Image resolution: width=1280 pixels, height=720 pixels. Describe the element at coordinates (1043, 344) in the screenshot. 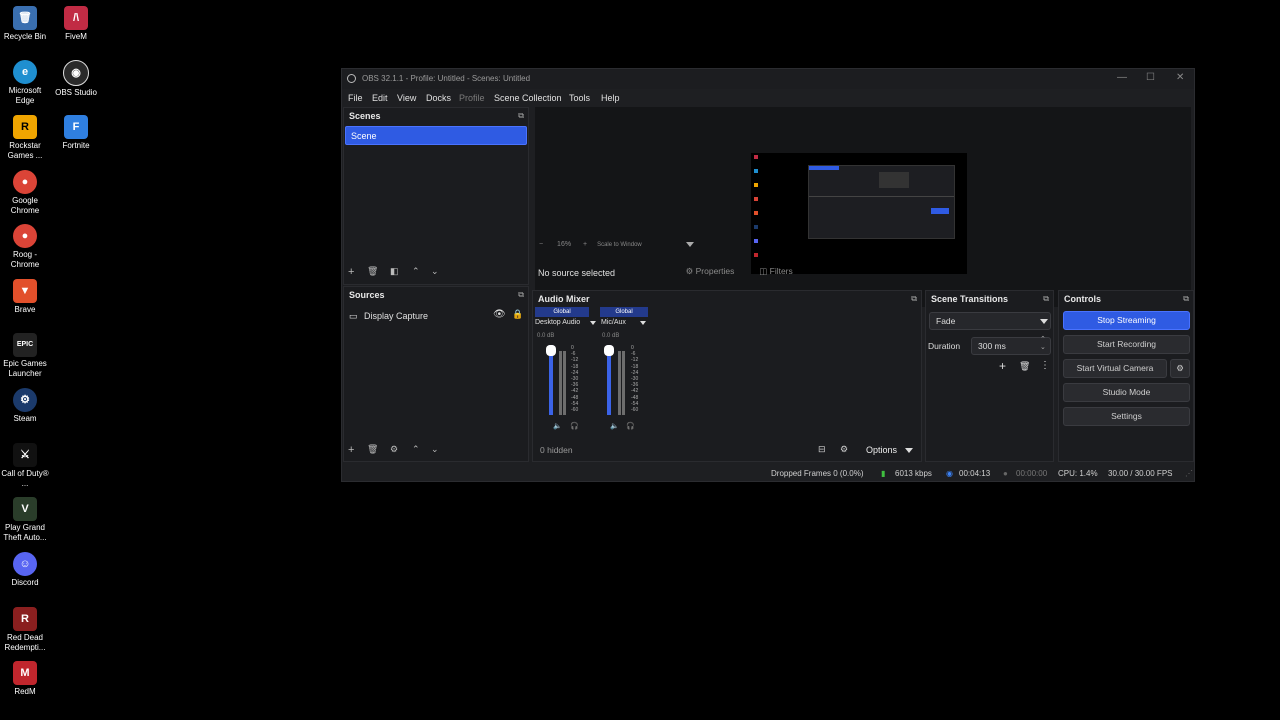

I see `spin-arrows-icon: ⌃ ⌄` at that location.